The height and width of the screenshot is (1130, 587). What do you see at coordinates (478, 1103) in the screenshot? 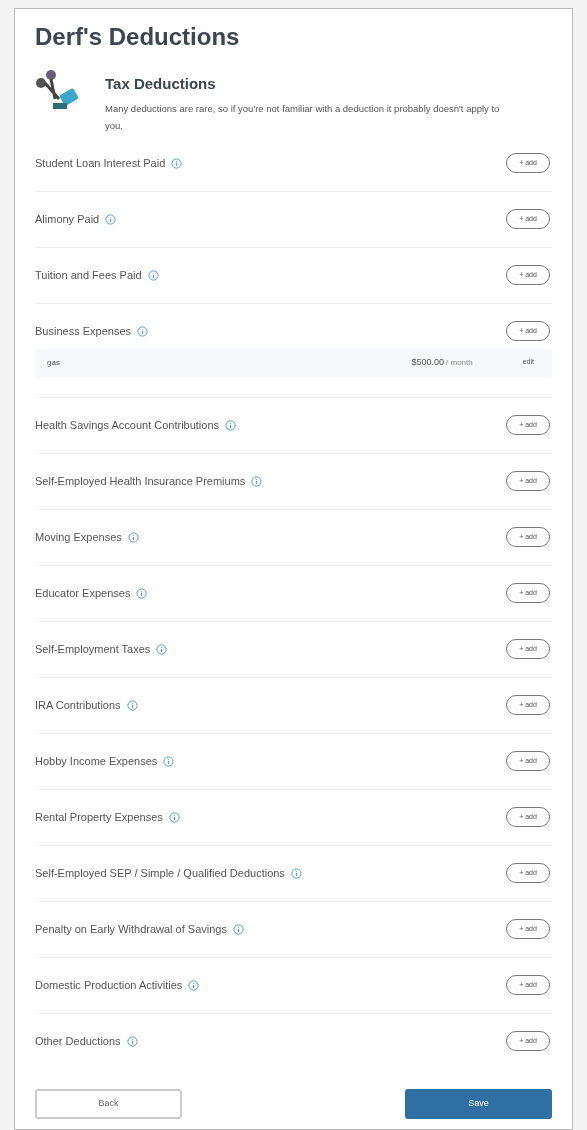
I see `save-button: Save` at bounding box center [478, 1103].